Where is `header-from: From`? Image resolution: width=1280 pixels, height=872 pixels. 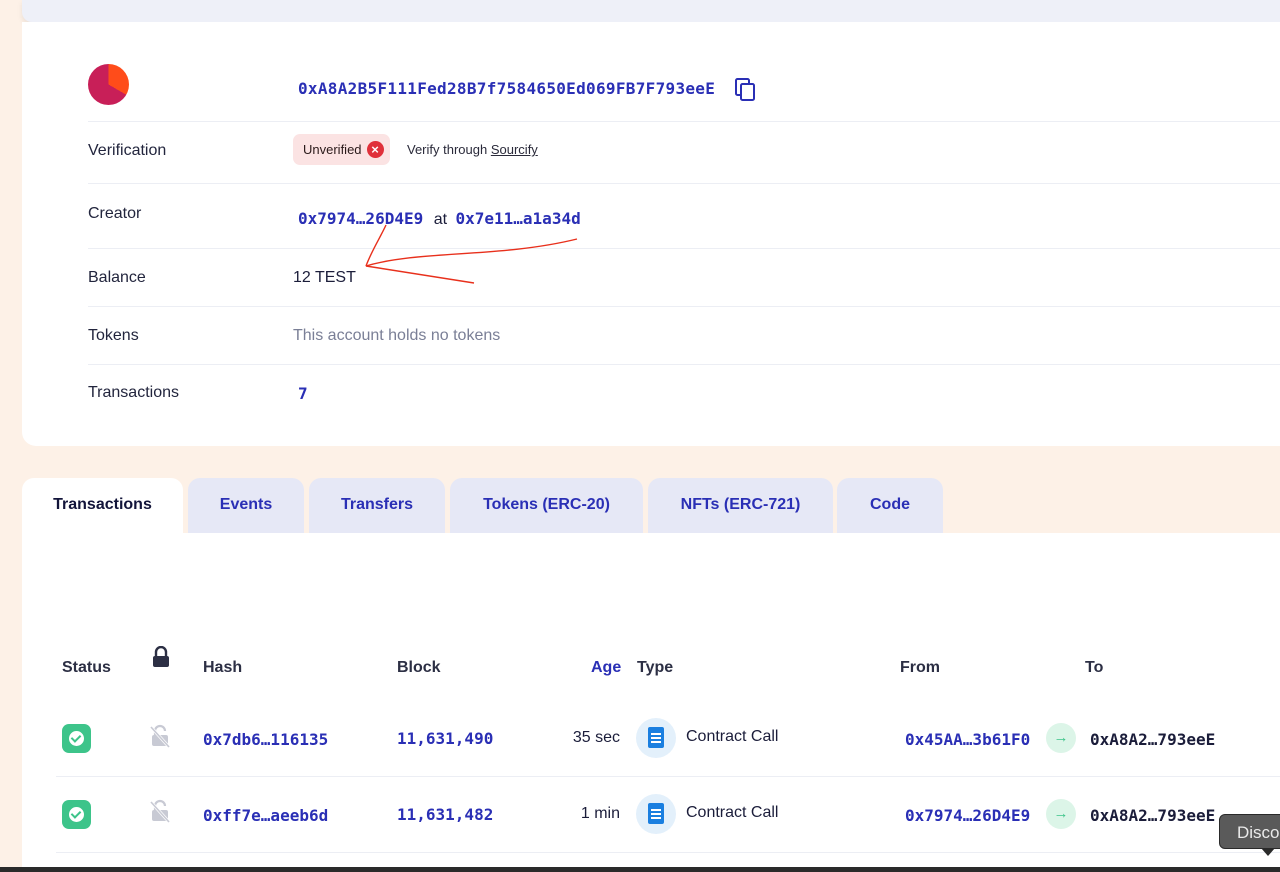
header-from: From is located at coordinates (920, 667).